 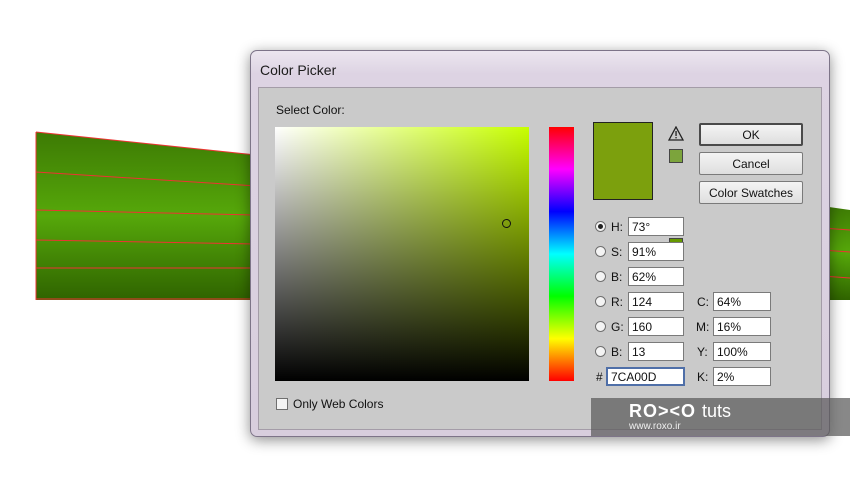 I want to click on radio-brightness, so click(x=600, y=276).